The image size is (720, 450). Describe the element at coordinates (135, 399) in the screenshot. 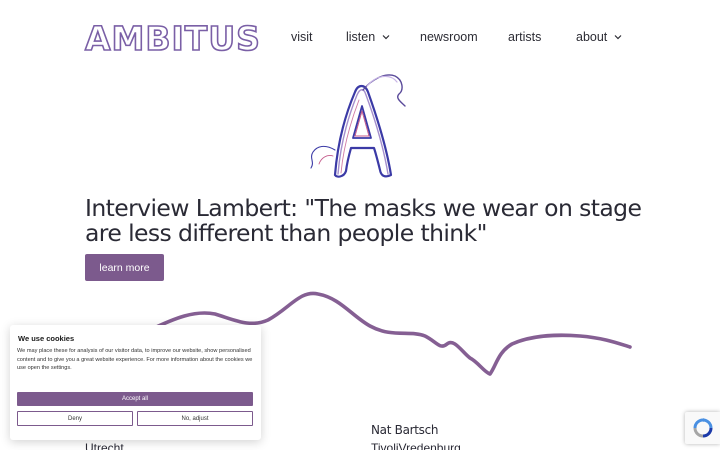

I see `accept-all-button: Accept all` at that location.